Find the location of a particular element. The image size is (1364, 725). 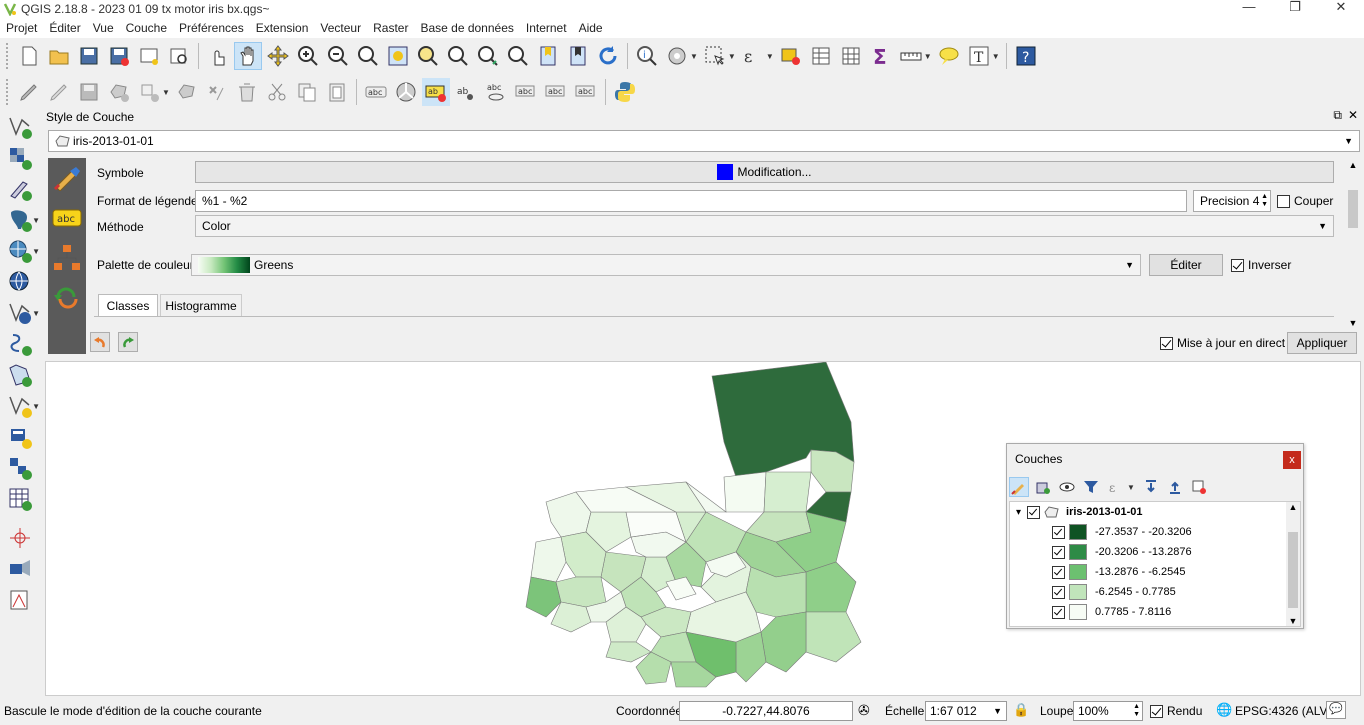

menu-vue: Vue is located at coordinates (105, 28).